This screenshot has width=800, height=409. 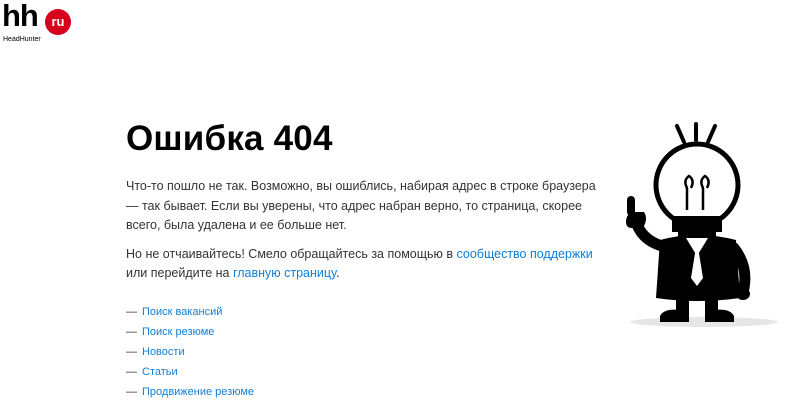 I want to click on logo-mark: hh, so click(x=20, y=16).